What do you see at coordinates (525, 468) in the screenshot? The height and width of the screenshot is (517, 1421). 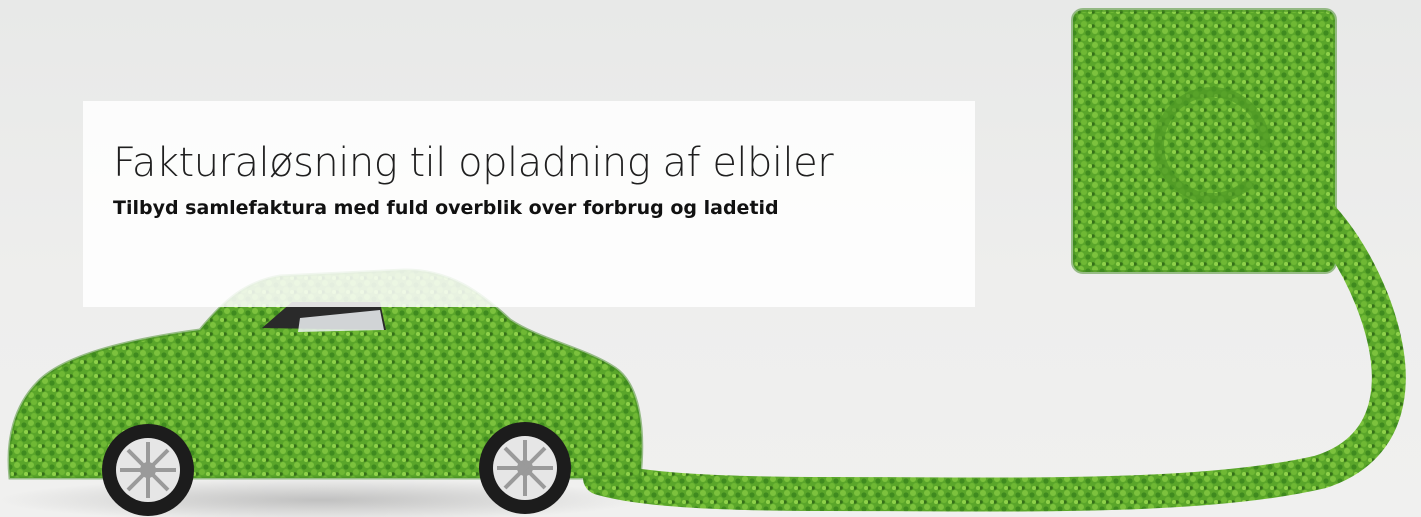 I see `rear-wheel-icon` at bounding box center [525, 468].